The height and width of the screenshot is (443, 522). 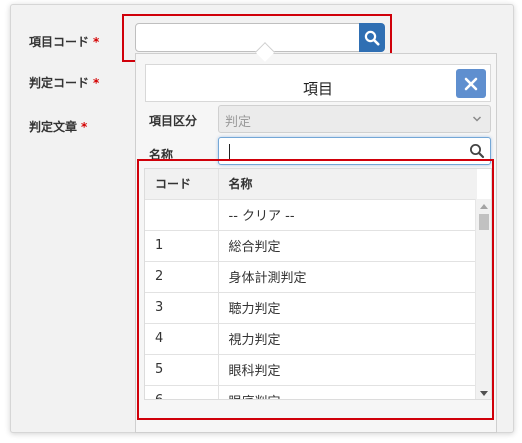 What do you see at coordinates (53, 127) in the screenshot?
I see `judge-text-label-text: 判定文章` at bounding box center [53, 127].